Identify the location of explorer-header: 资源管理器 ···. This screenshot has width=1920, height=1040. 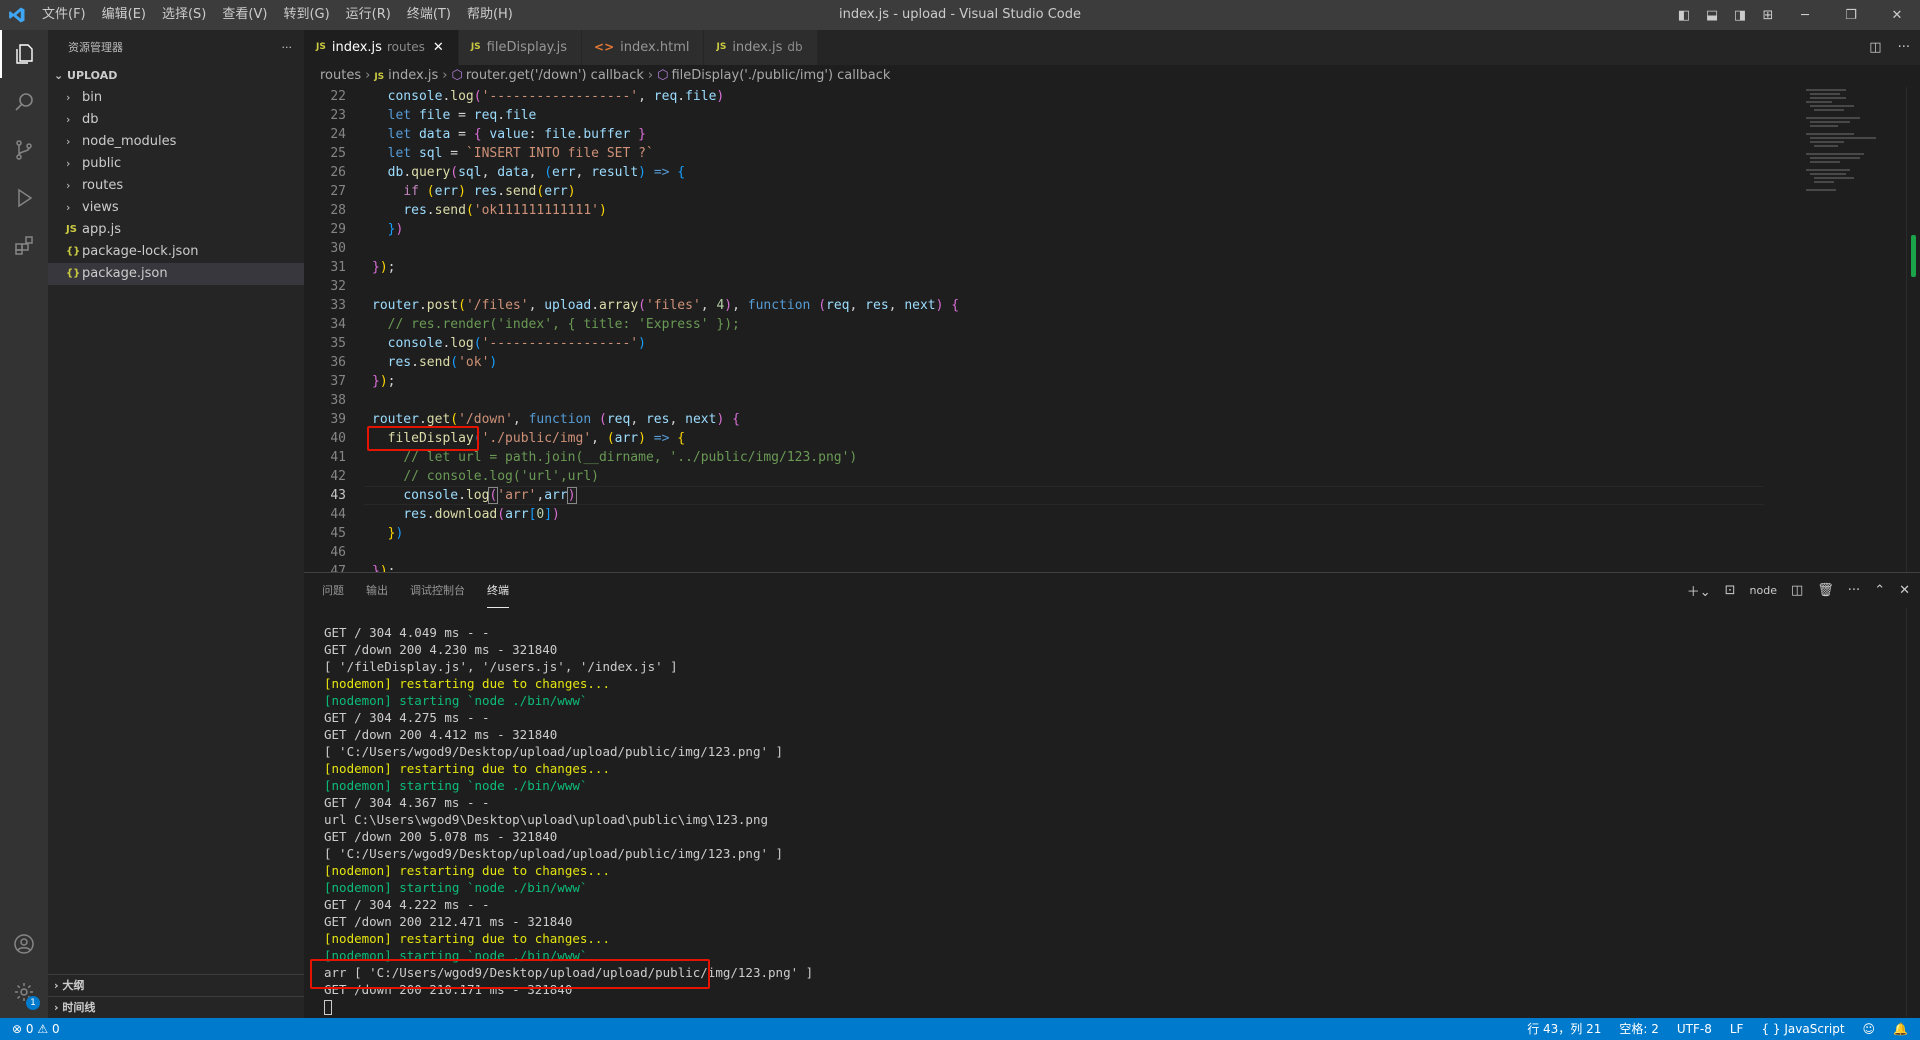
(176, 47).